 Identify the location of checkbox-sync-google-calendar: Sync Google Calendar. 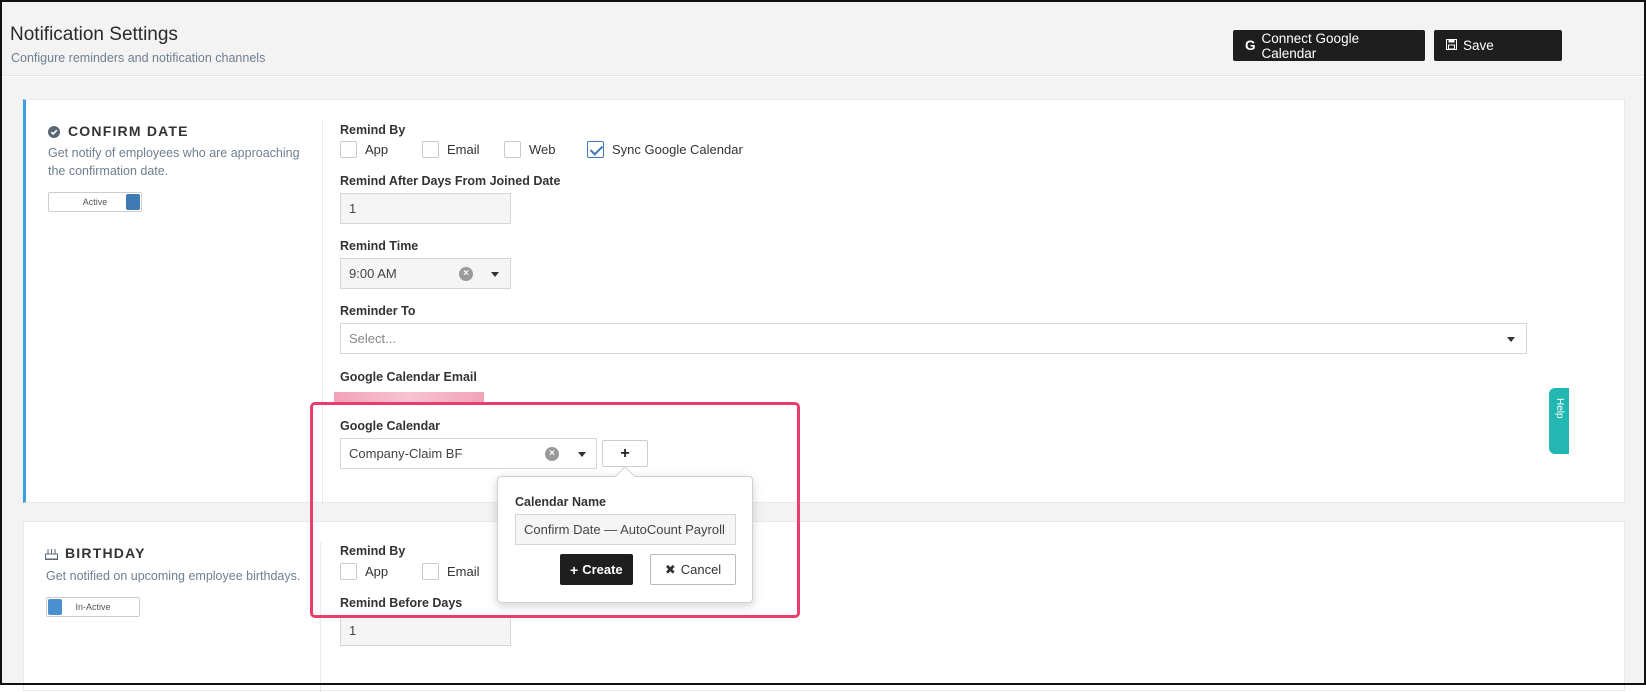
(665, 149).